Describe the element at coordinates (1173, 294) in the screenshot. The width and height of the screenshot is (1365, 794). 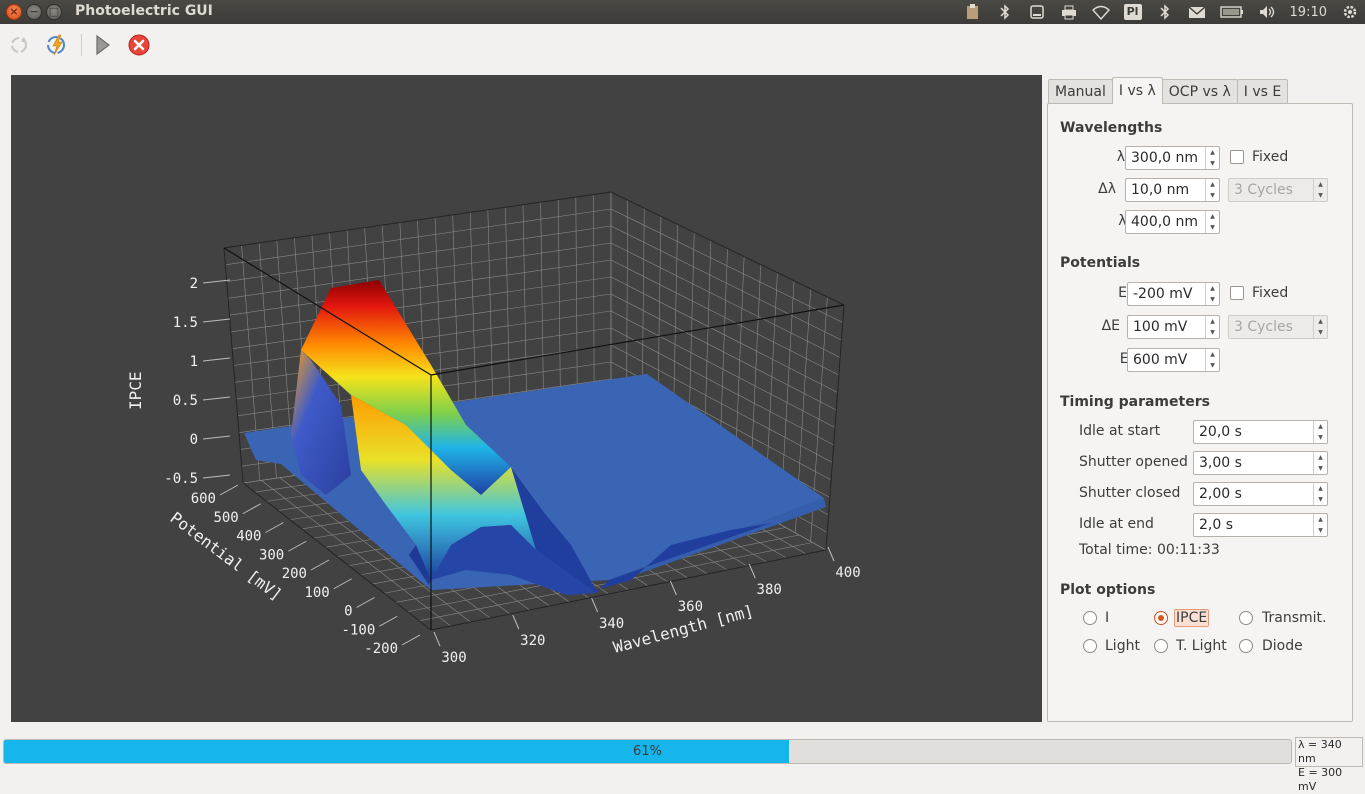
I see `e-start-field: -200 mV ▲ ▼` at that location.